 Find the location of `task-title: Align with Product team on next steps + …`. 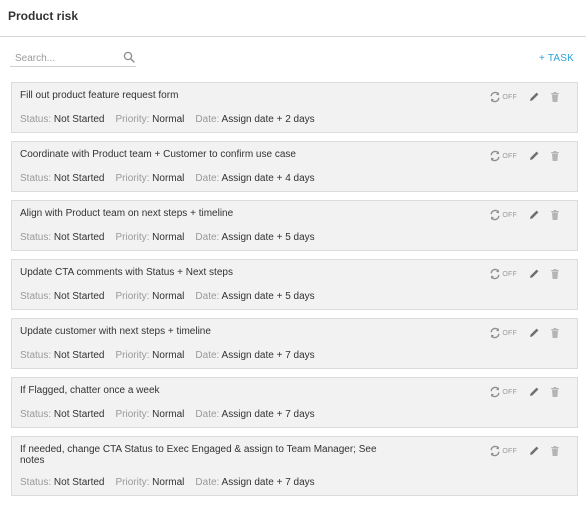

task-title: Align with Product team on next steps + … is located at coordinates (127, 213).